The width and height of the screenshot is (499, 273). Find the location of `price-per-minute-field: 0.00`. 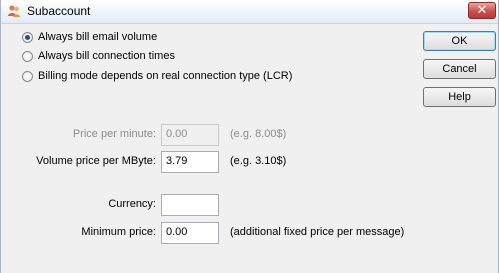

price-per-minute-field: 0.00 is located at coordinates (190, 135).